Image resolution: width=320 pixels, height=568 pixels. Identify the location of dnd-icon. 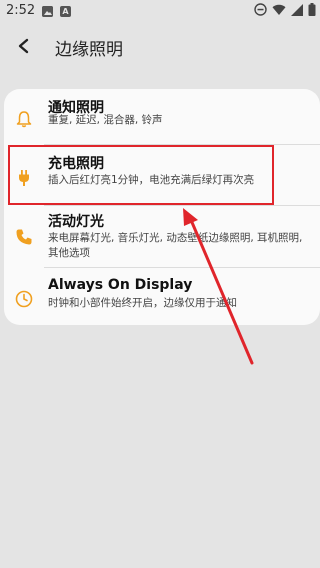
(260, 9).